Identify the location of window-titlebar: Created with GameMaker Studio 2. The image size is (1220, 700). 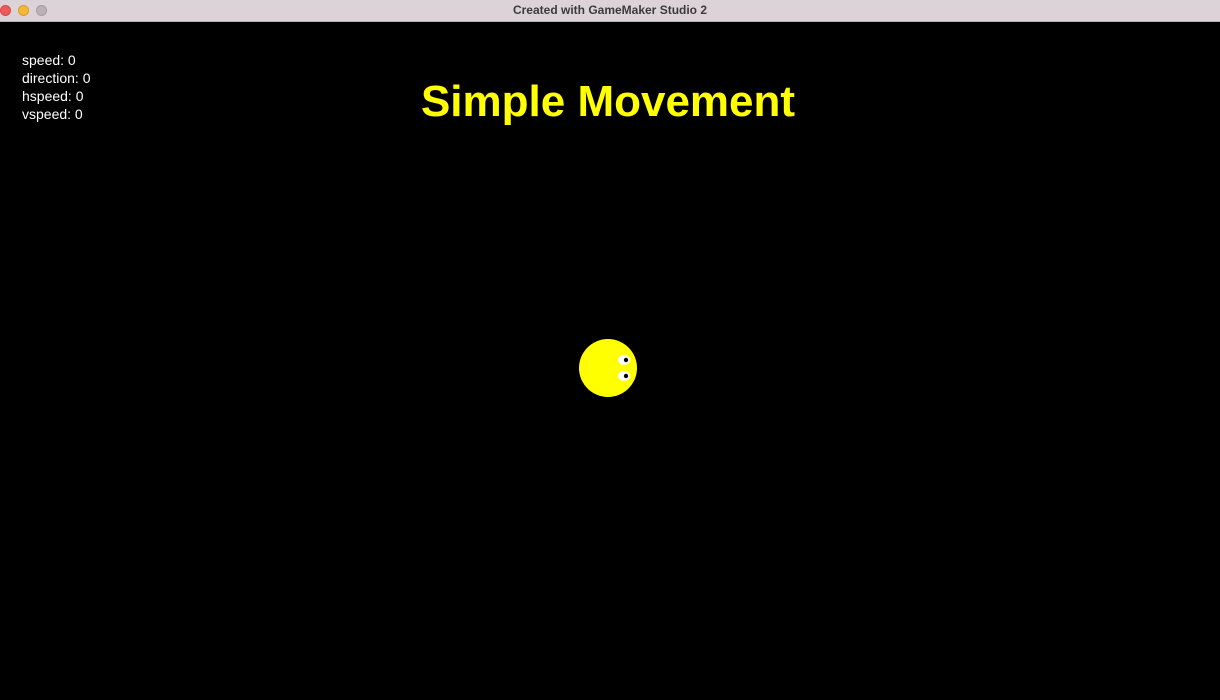
(610, 11).